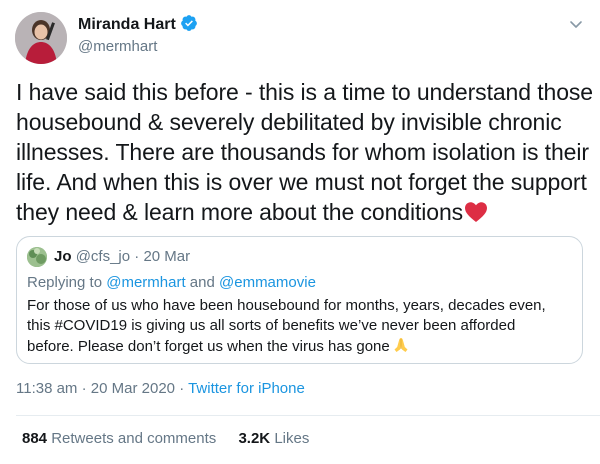  Describe the element at coordinates (576, 24) in the screenshot. I see `chevron-down-icon` at that location.